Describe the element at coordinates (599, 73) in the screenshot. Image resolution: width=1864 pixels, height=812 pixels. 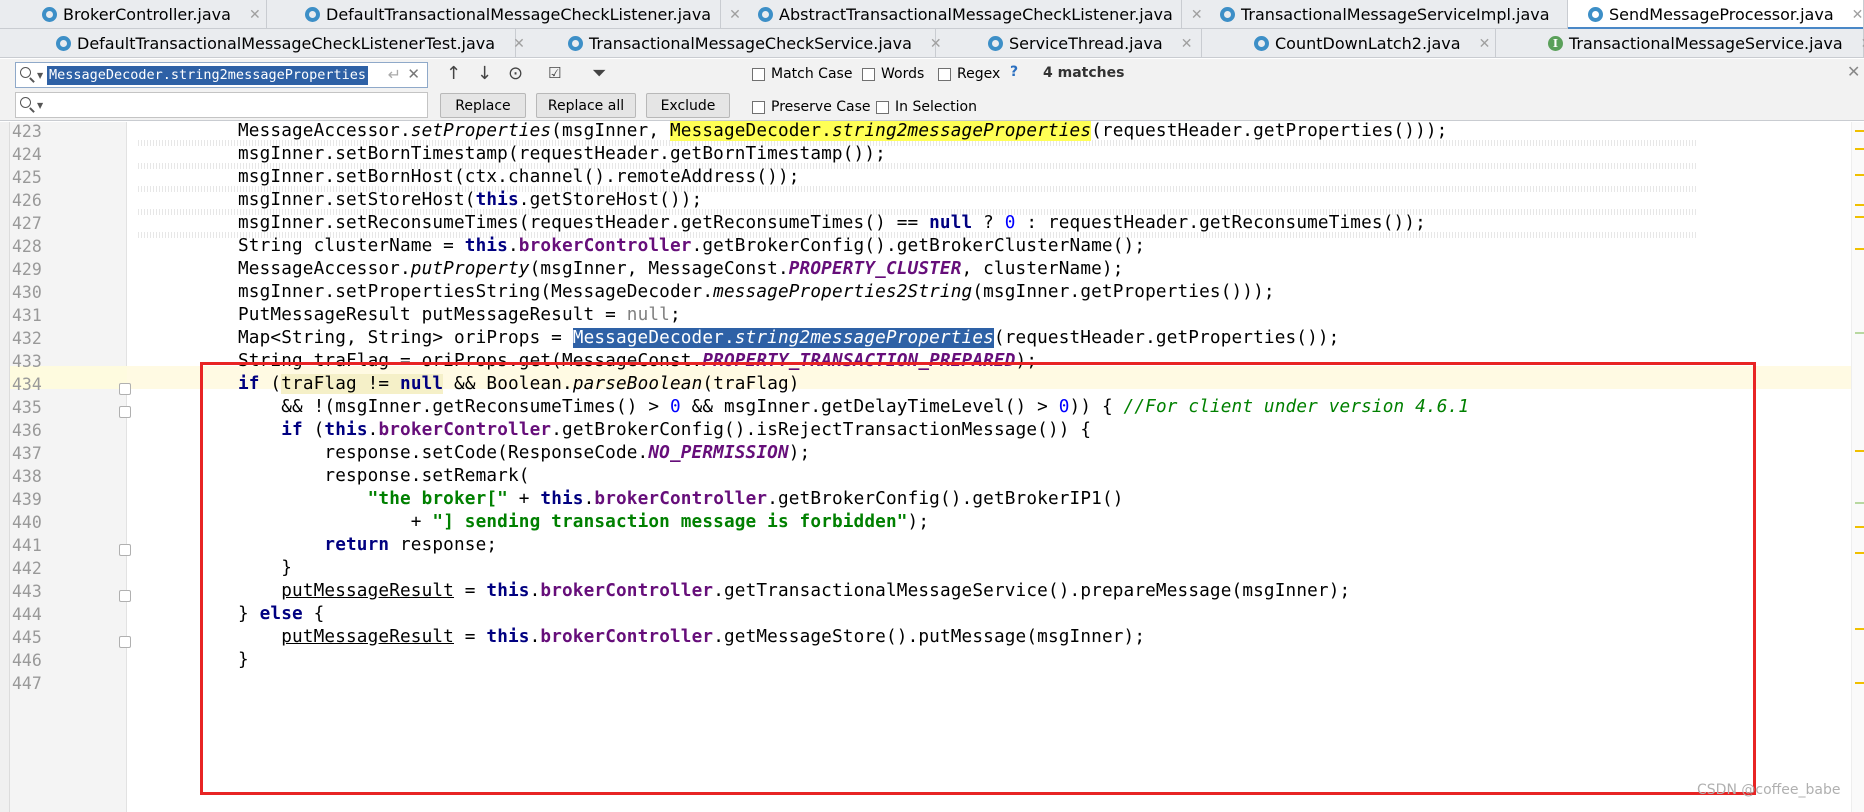
I see `filter-icon: ⏷` at that location.